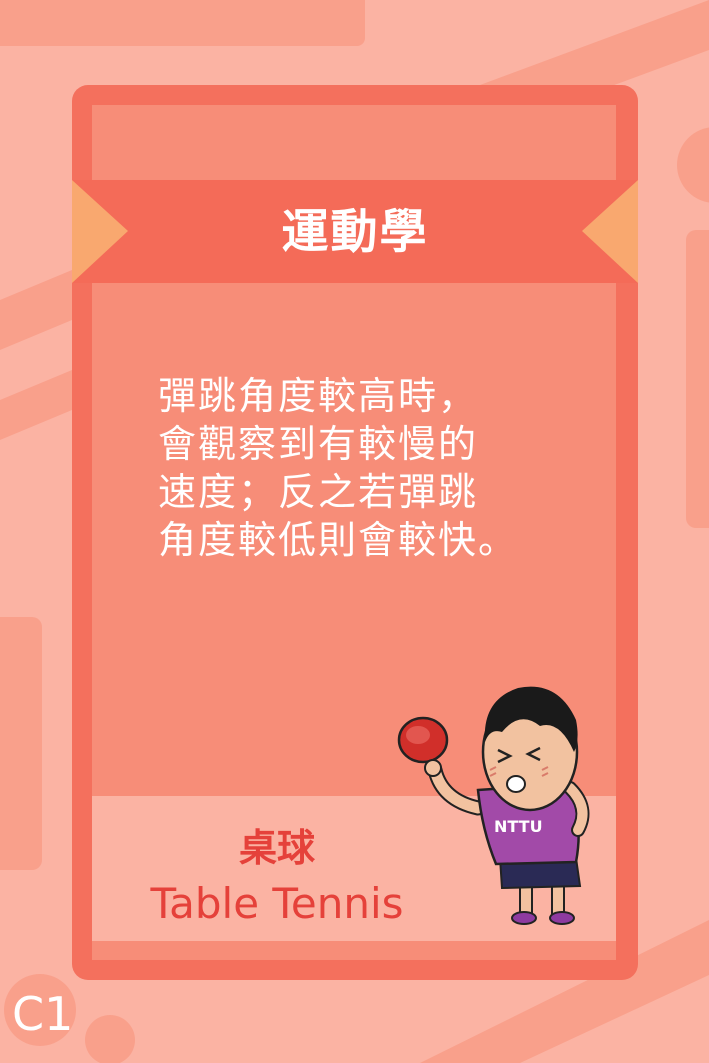 Image resolution: width=709 pixels, height=1063 pixels. I want to click on body-line: 會觀察到有較慢的, so click(318, 444).